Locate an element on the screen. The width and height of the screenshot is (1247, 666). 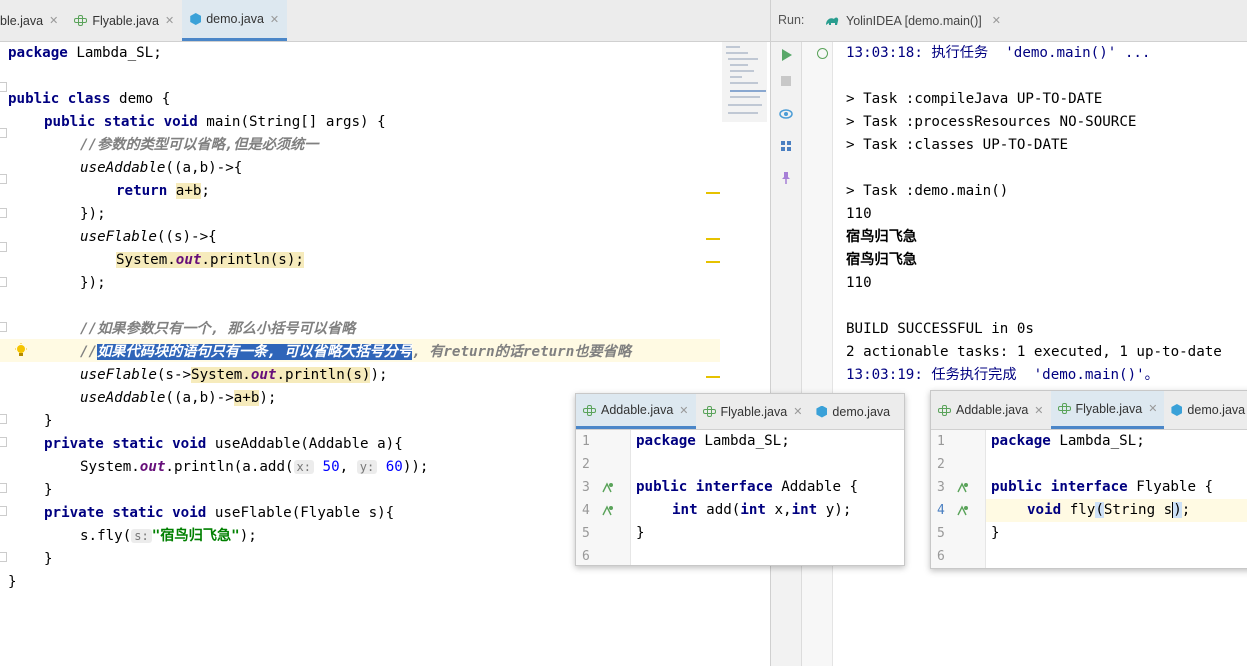
method-call: useAddable is located at coordinates (123, 398).